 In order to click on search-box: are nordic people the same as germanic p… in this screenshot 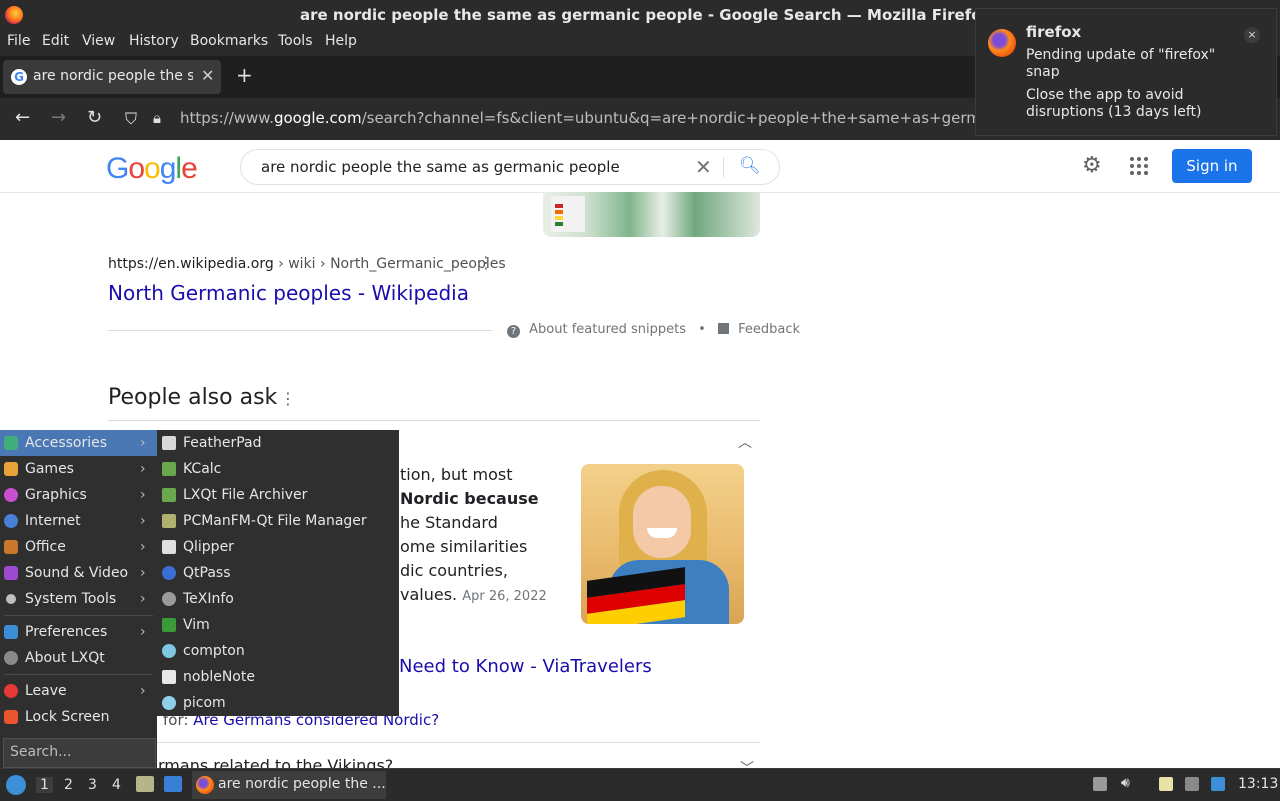, I will do `click(510, 167)`.